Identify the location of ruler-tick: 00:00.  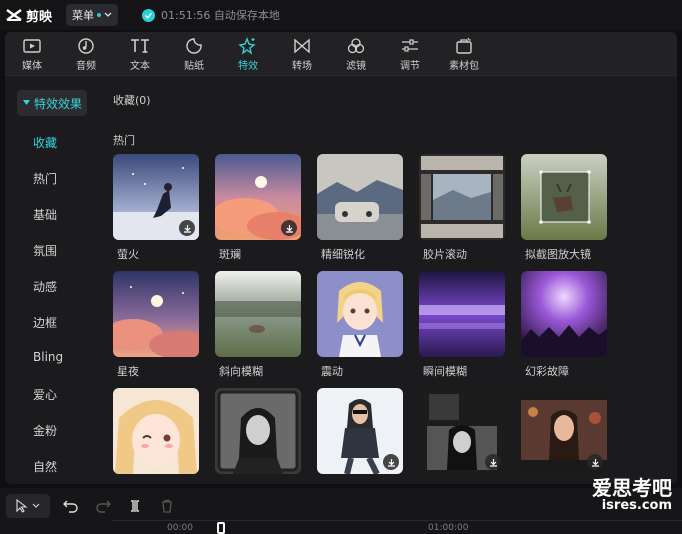
(180, 528).